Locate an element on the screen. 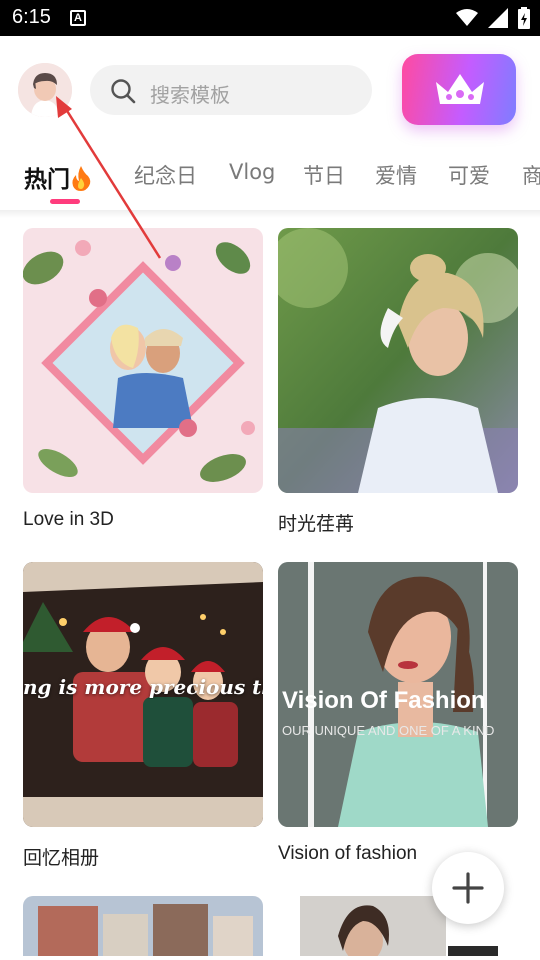  overlay-caption: ng is more precious than is located at coordinates (143, 687).